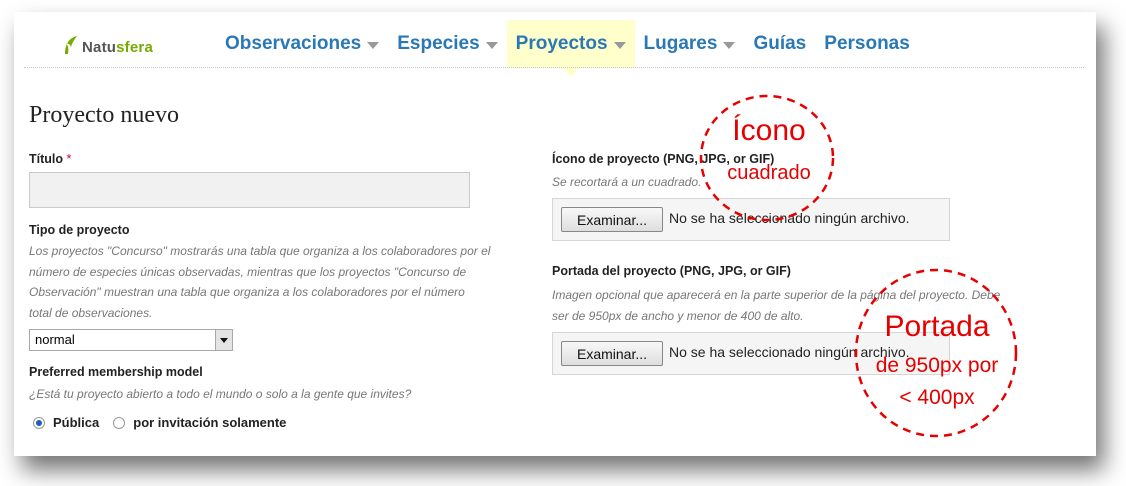 The height and width of the screenshot is (486, 1126). What do you see at coordinates (769, 130) in the screenshot?
I see `icono-annotation-title: Ícono` at bounding box center [769, 130].